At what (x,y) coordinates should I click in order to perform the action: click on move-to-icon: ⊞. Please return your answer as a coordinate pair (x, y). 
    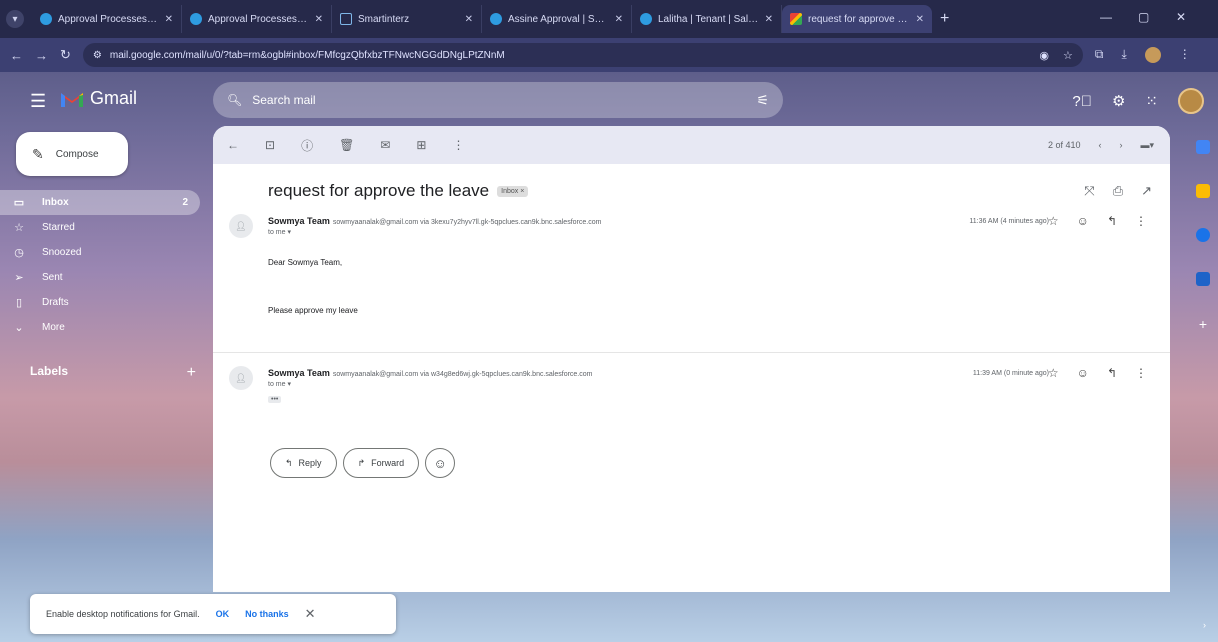
    Looking at the image, I should click on (421, 145).